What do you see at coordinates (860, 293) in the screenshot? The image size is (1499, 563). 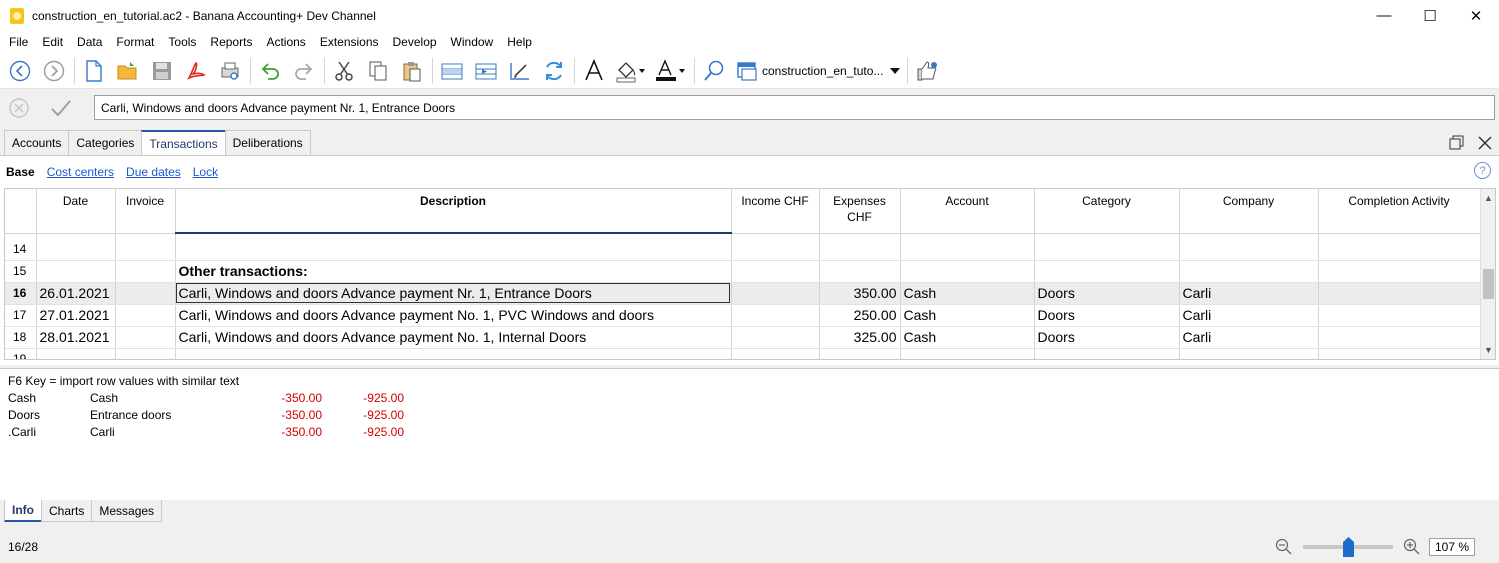 I see `cell-expenses: 350.00` at bounding box center [860, 293].